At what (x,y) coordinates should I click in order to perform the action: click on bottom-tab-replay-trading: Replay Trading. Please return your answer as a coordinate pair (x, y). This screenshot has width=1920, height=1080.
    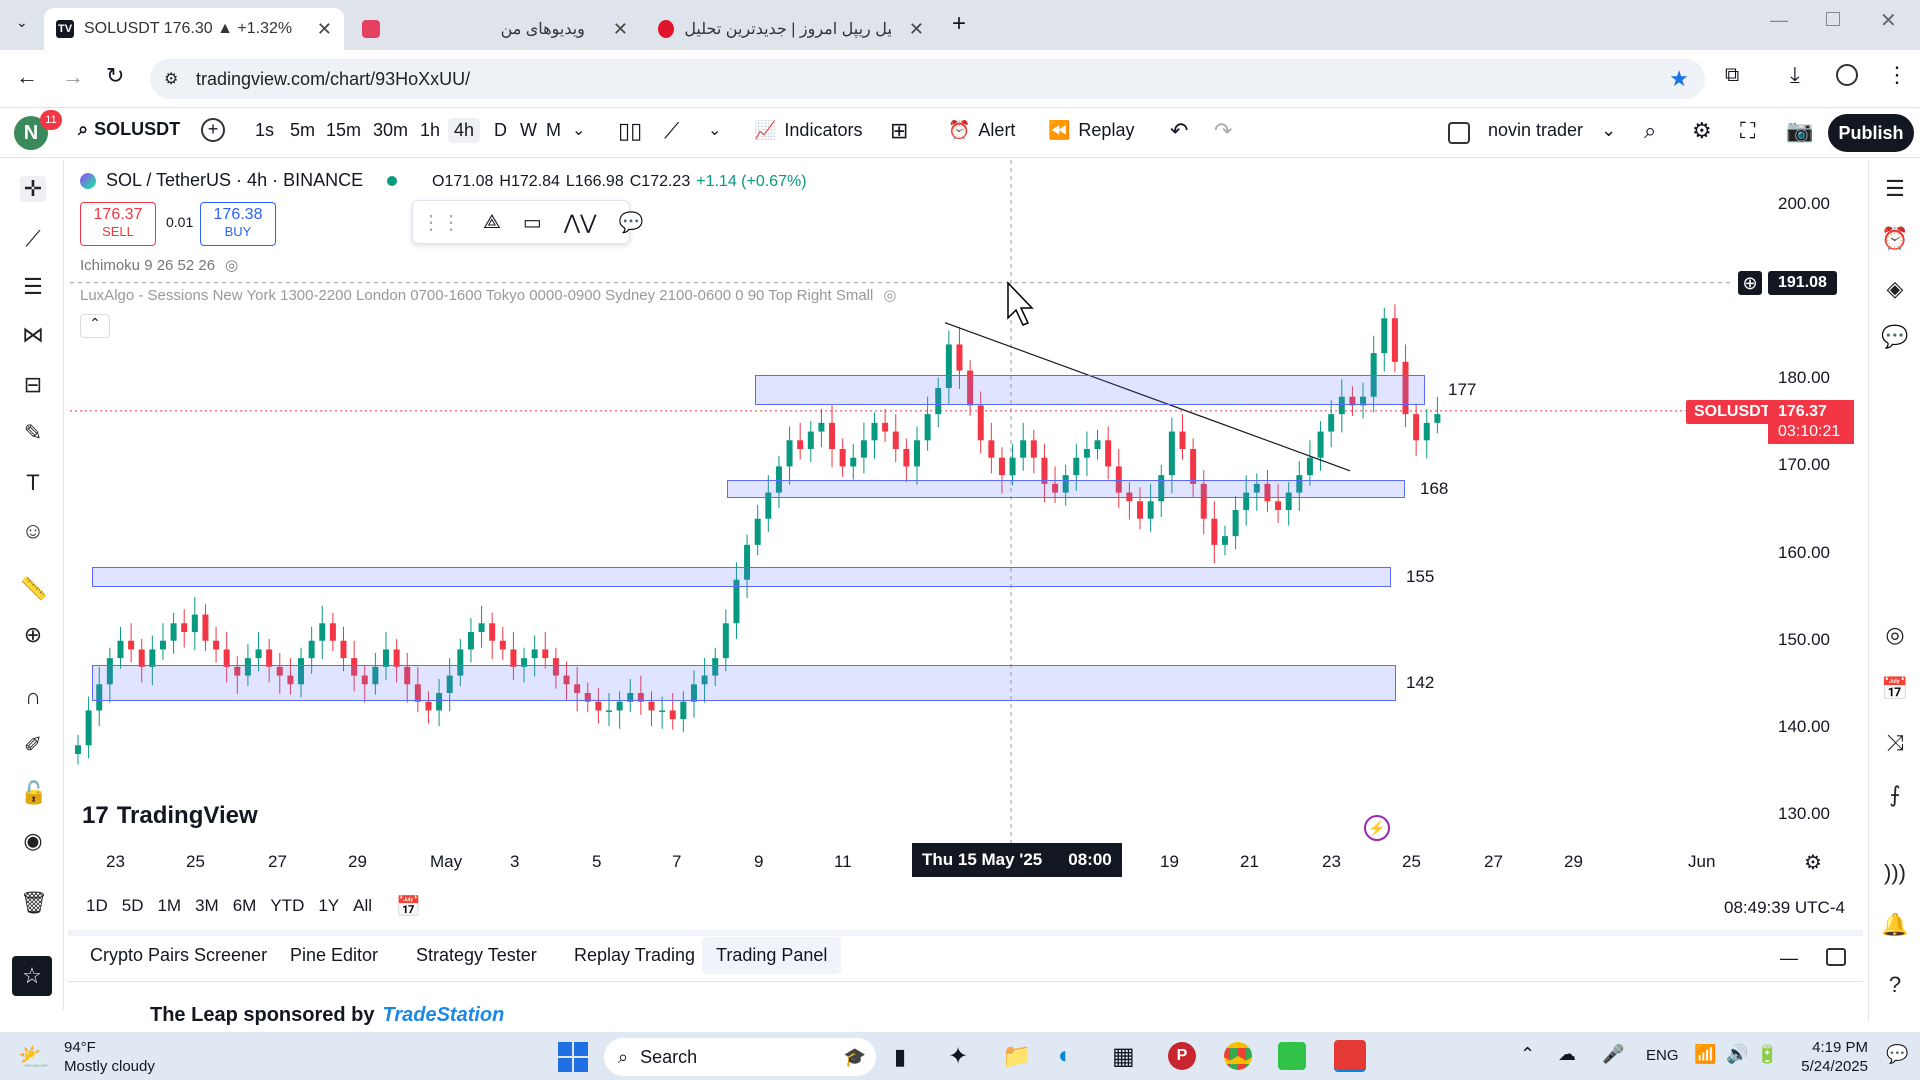
    Looking at the image, I should click on (634, 955).